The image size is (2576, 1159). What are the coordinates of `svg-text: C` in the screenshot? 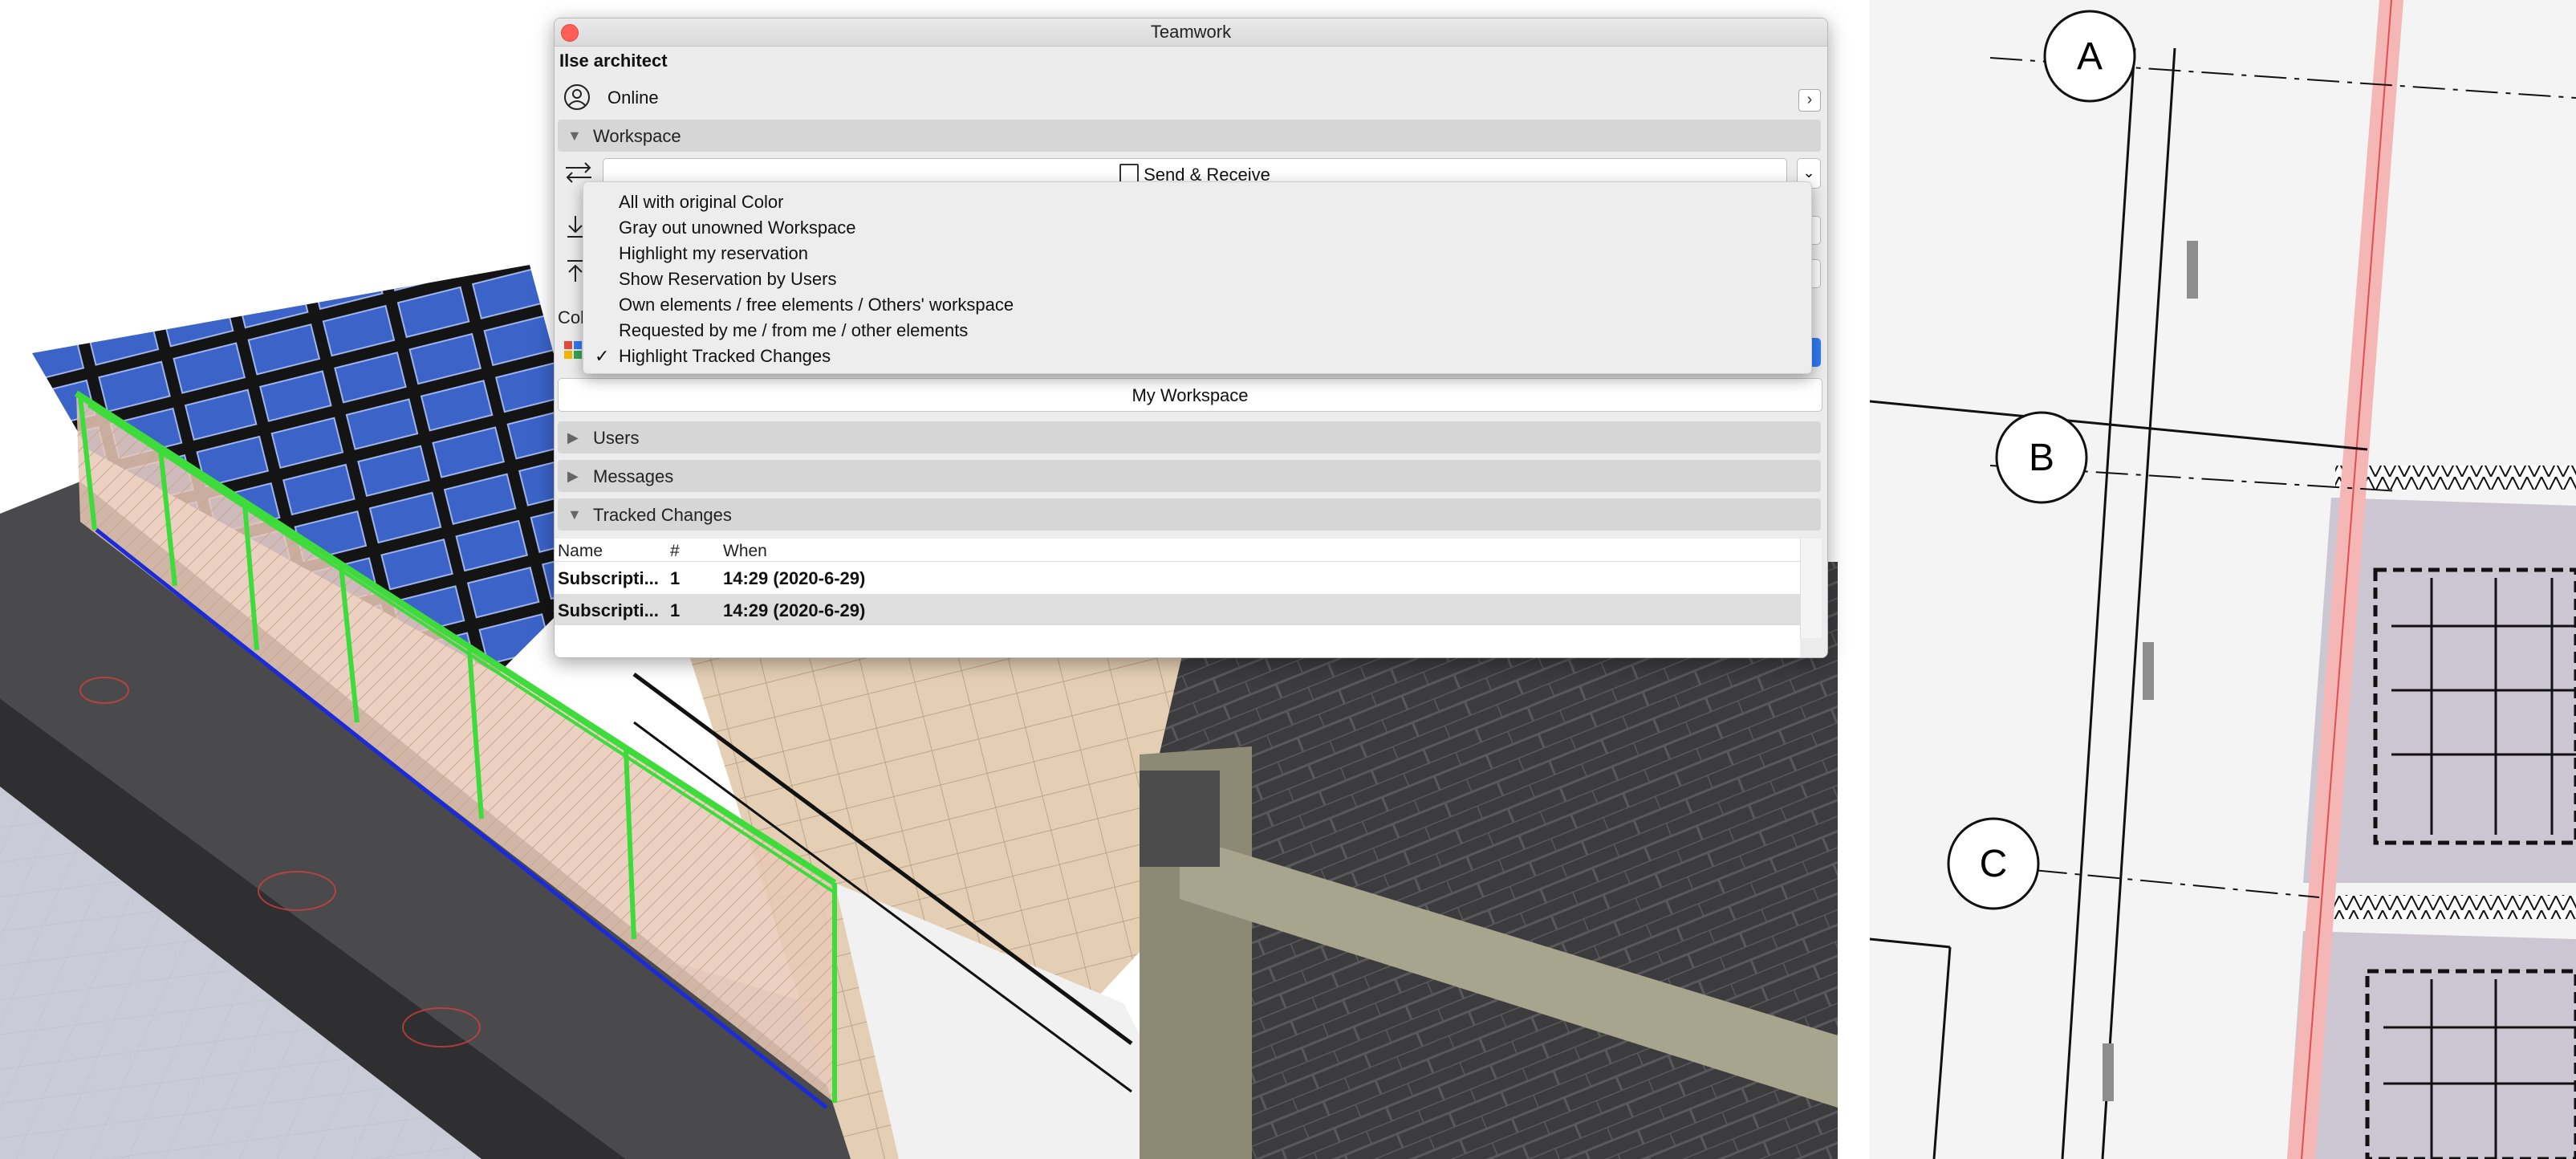 It's located at (1994, 864).